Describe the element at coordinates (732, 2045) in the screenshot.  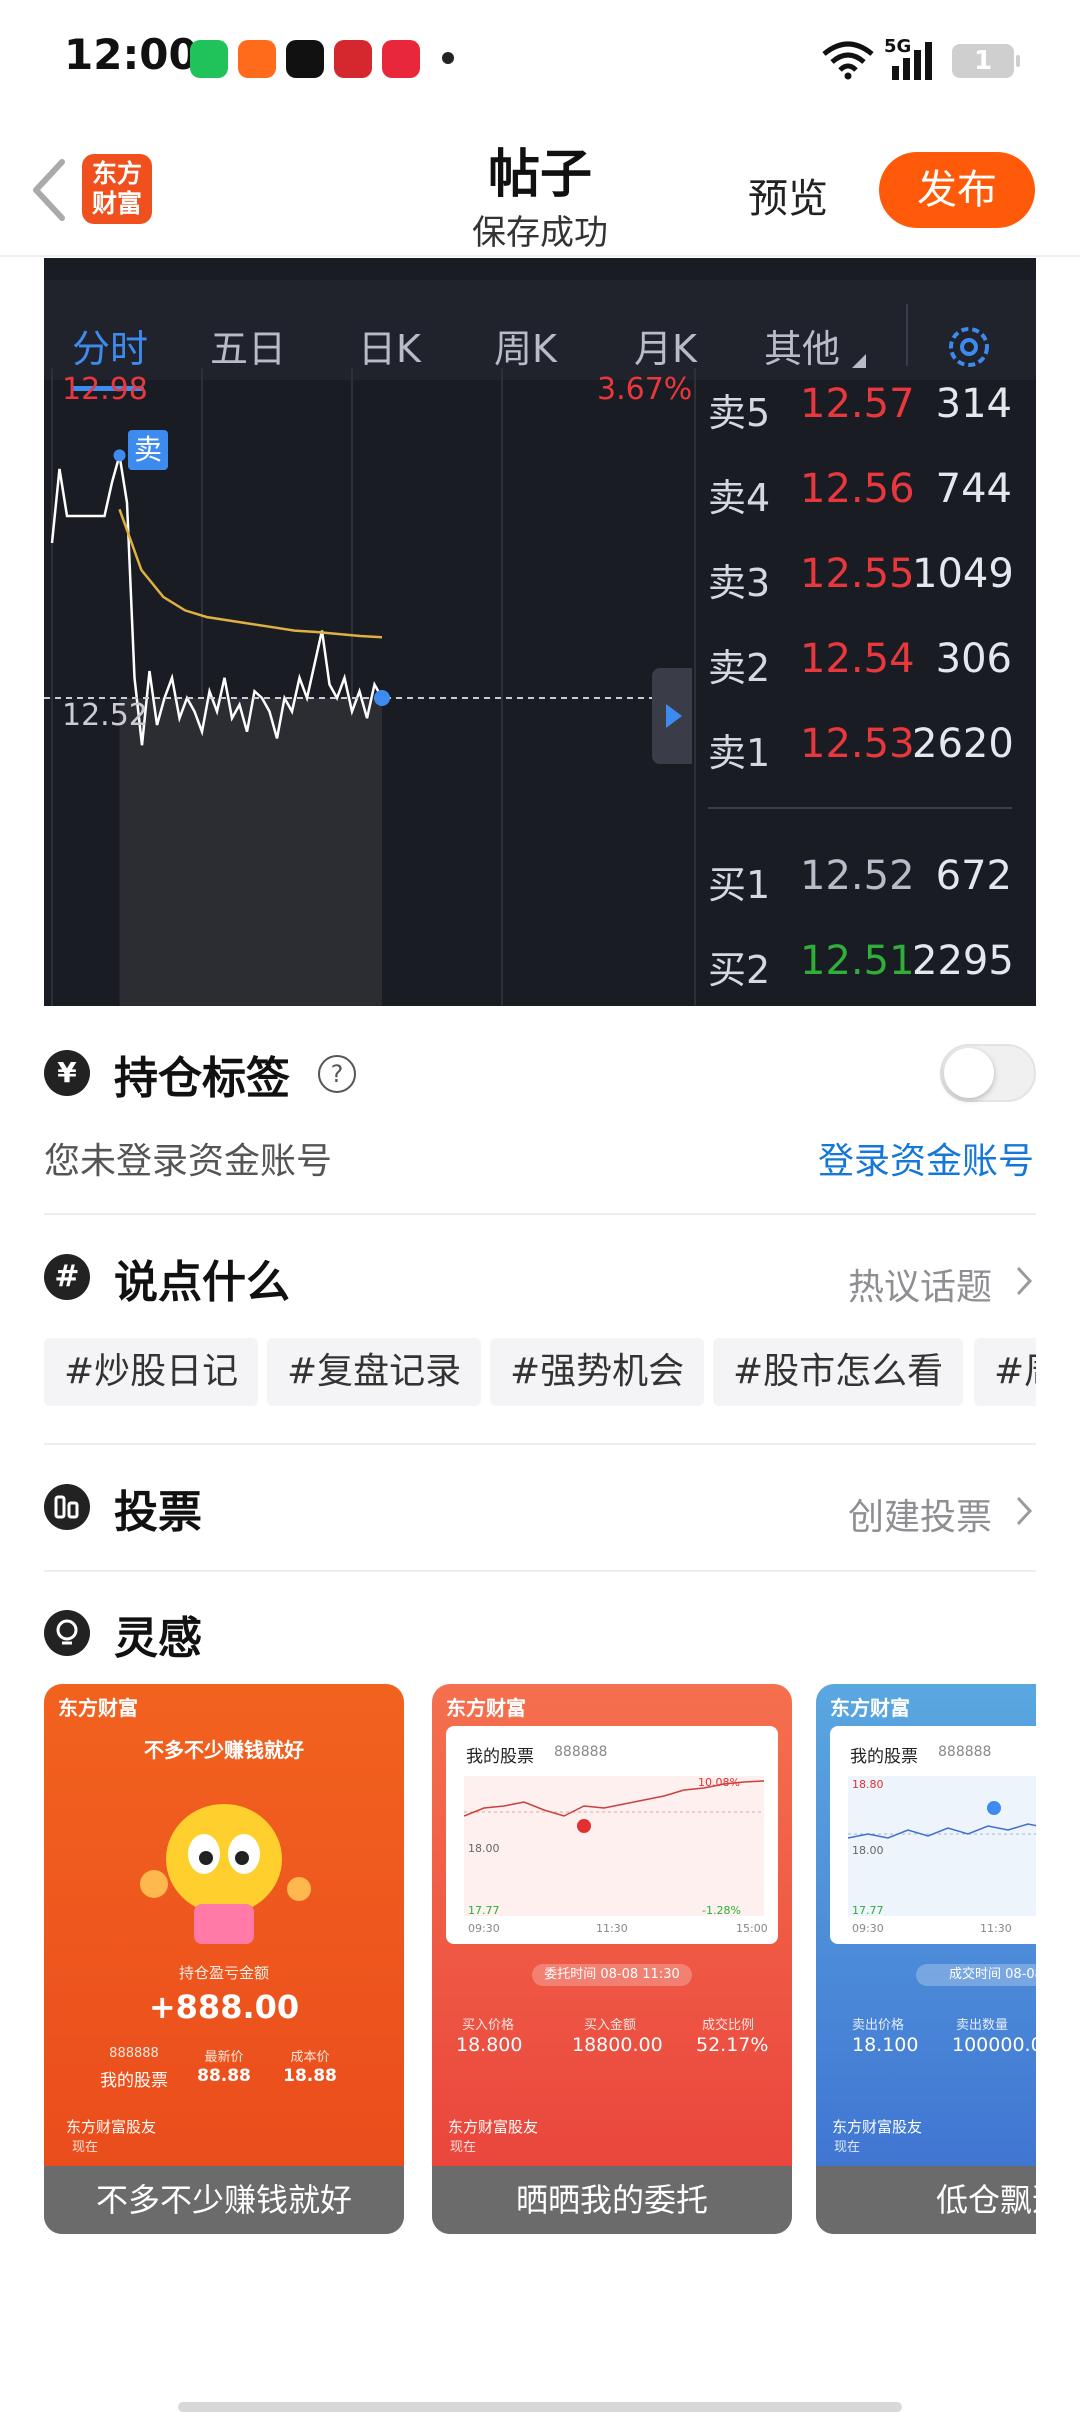
I see `fill-ratio-value: 52.17%` at that location.